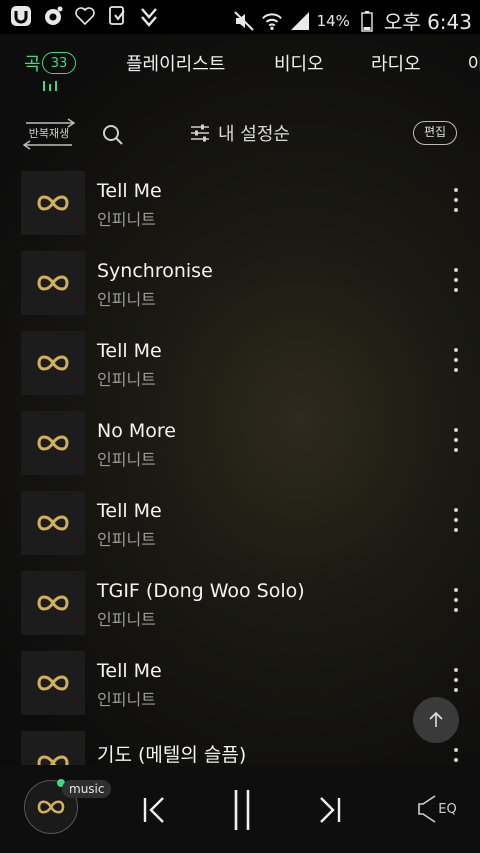  What do you see at coordinates (53, 16) in the screenshot?
I see `settings-app-icon` at bounding box center [53, 16].